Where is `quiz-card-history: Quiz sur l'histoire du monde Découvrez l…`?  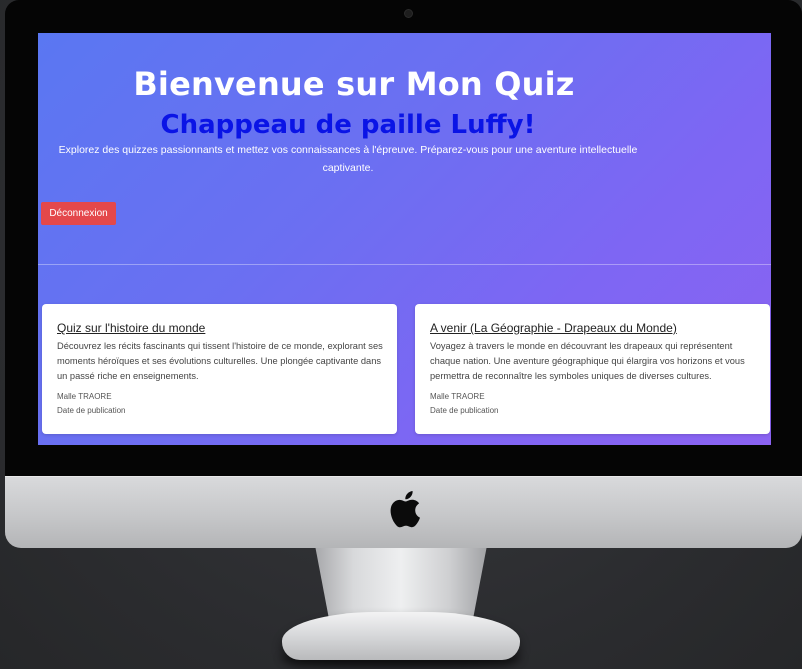 quiz-card-history: Quiz sur l'histoire du monde Découvrez l… is located at coordinates (219, 369).